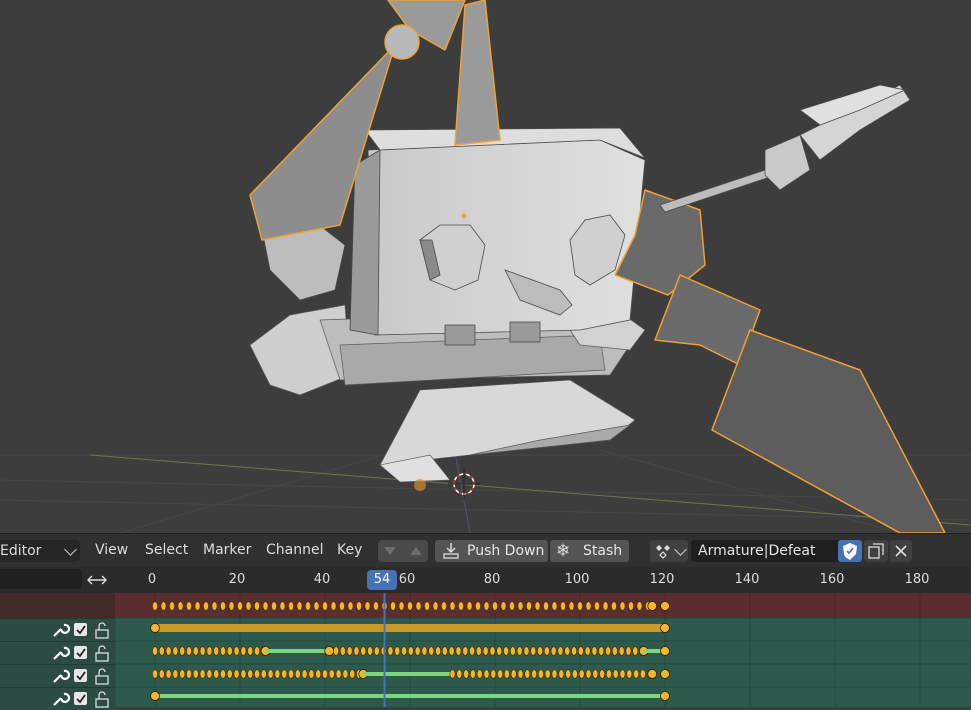 Image resolution: width=971 pixels, height=710 pixels. Describe the element at coordinates (563, 551) in the screenshot. I see `snowflake-icon: ❄` at that location.